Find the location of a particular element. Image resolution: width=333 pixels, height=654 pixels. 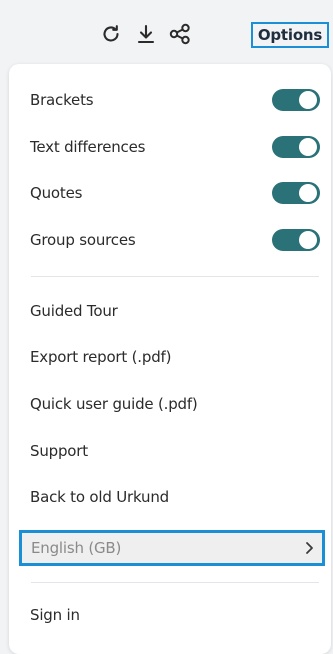

refresh-icon is located at coordinates (111, 34).